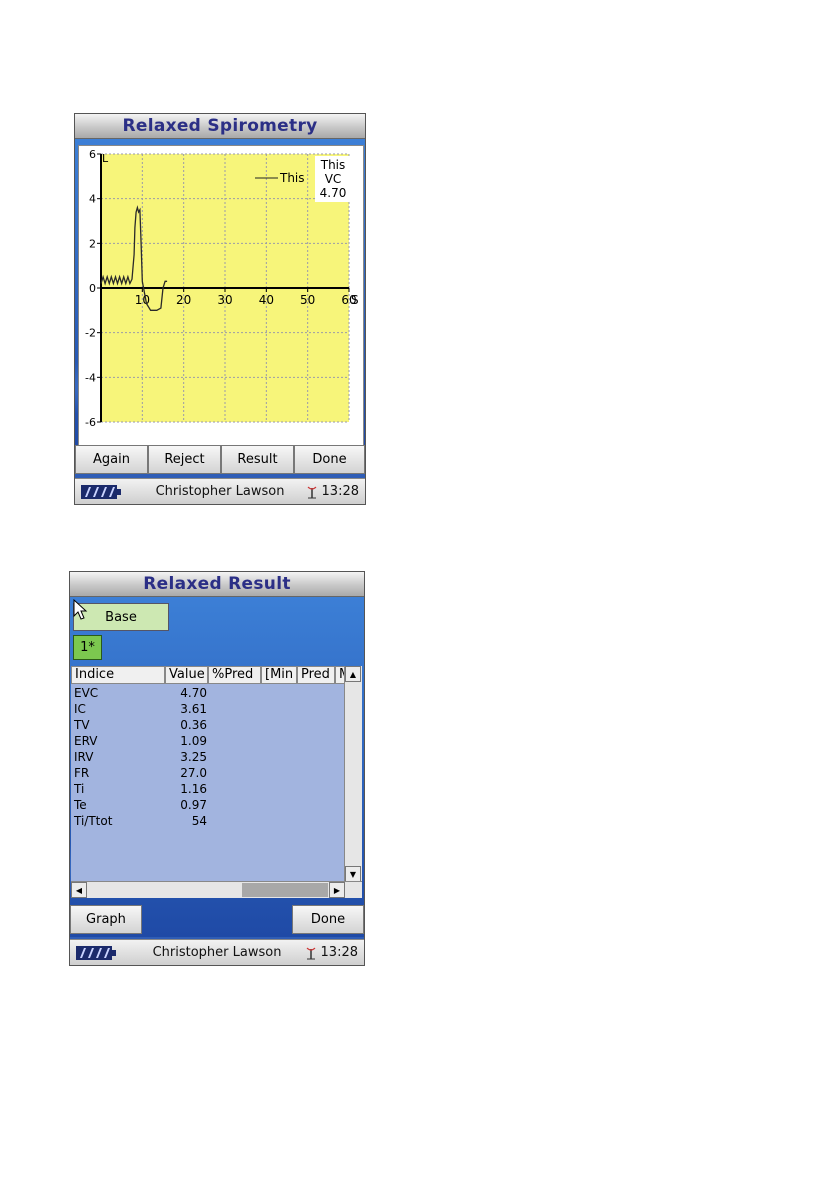 This screenshot has width=840, height=1192. What do you see at coordinates (208, 789) in the screenshot?
I see `table-row: Ti 1.16` at bounding box center [208, 789].